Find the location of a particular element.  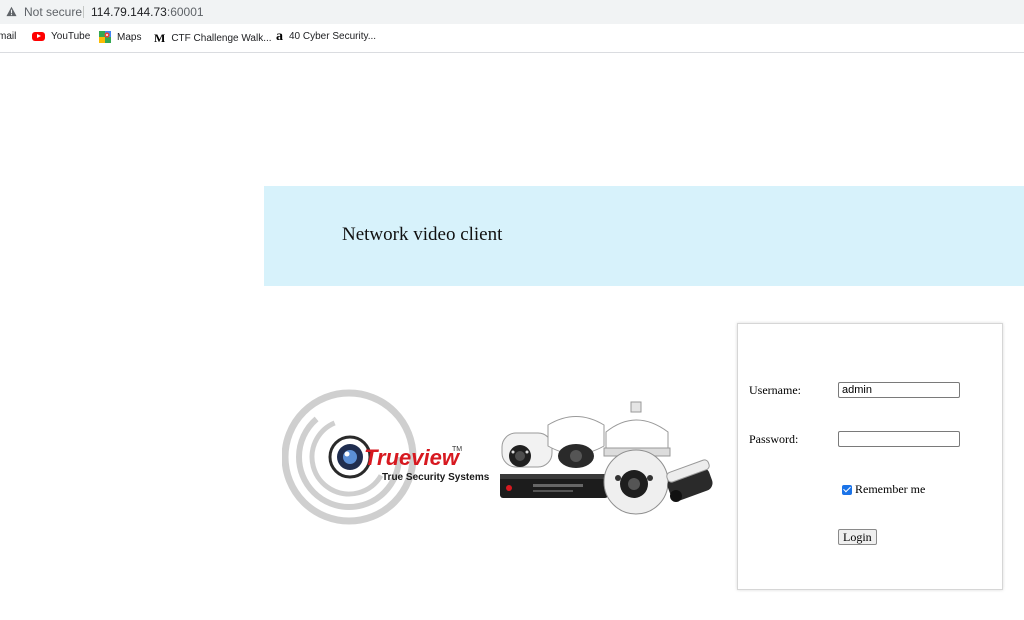

amazon-icon: a is located at coordinates (279, 36).